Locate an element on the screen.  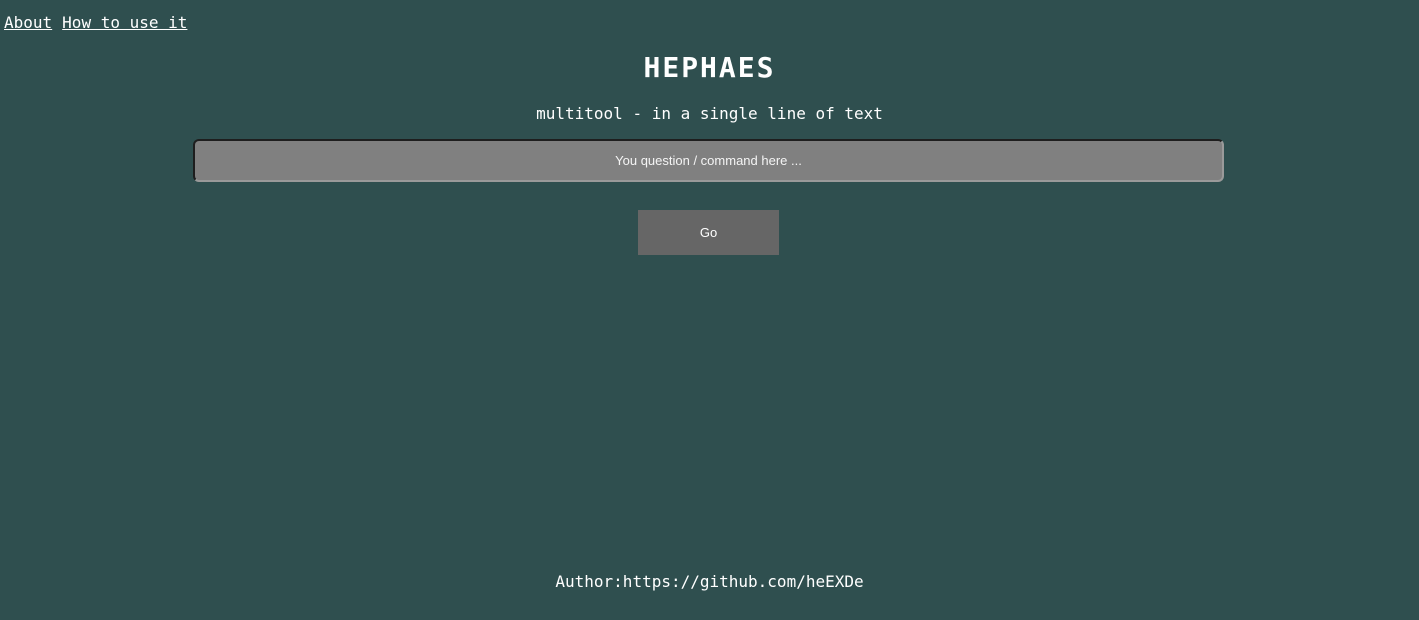
how-to-use-link: How to use it is located at coordinates (124, 22).